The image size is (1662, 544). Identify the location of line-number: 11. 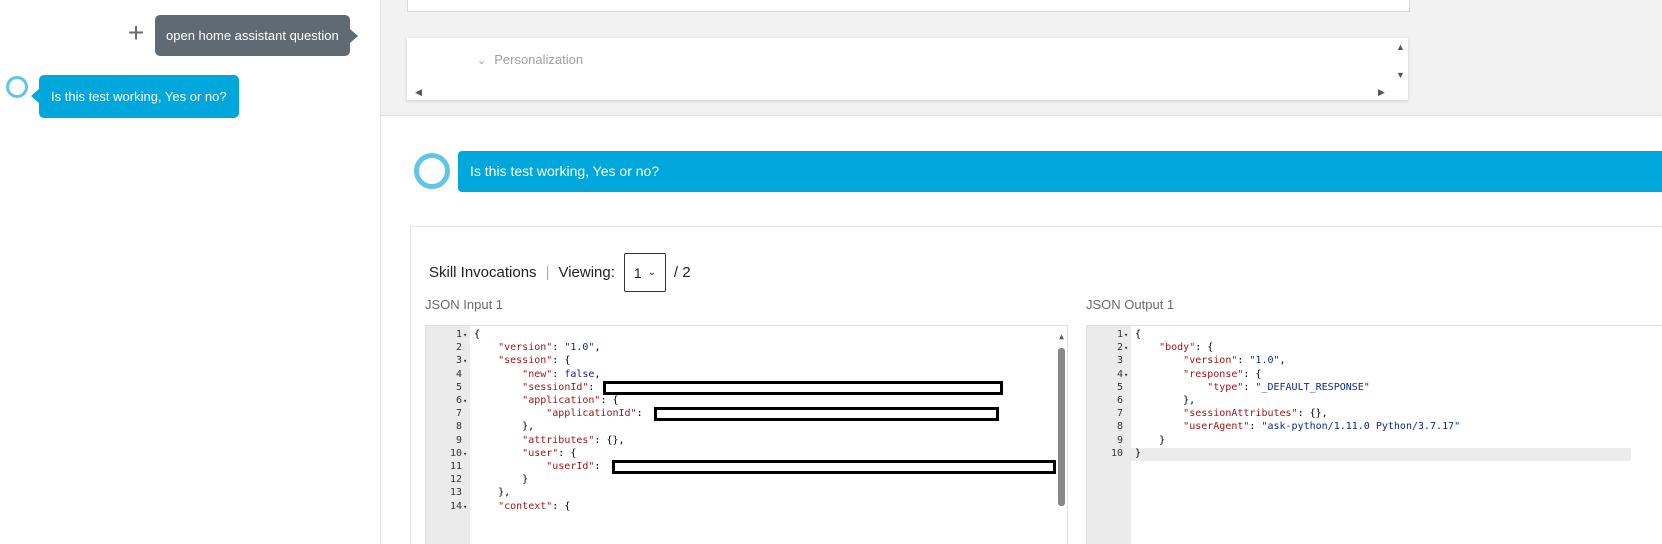
(455, 466).